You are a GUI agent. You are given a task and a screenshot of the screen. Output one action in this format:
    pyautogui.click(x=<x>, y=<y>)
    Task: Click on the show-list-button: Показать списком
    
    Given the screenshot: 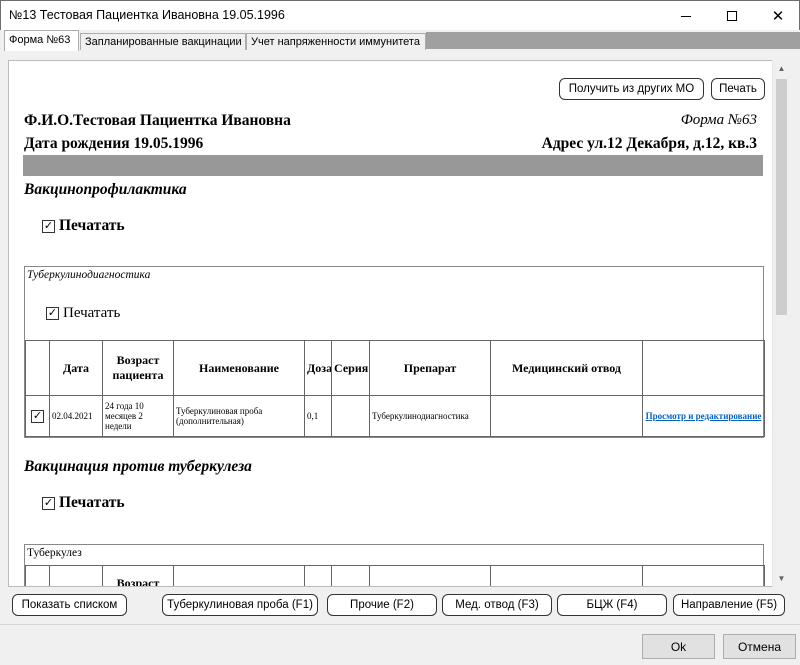 What is the action you would take?
    pyautogui.click(x=69, y=605)
    